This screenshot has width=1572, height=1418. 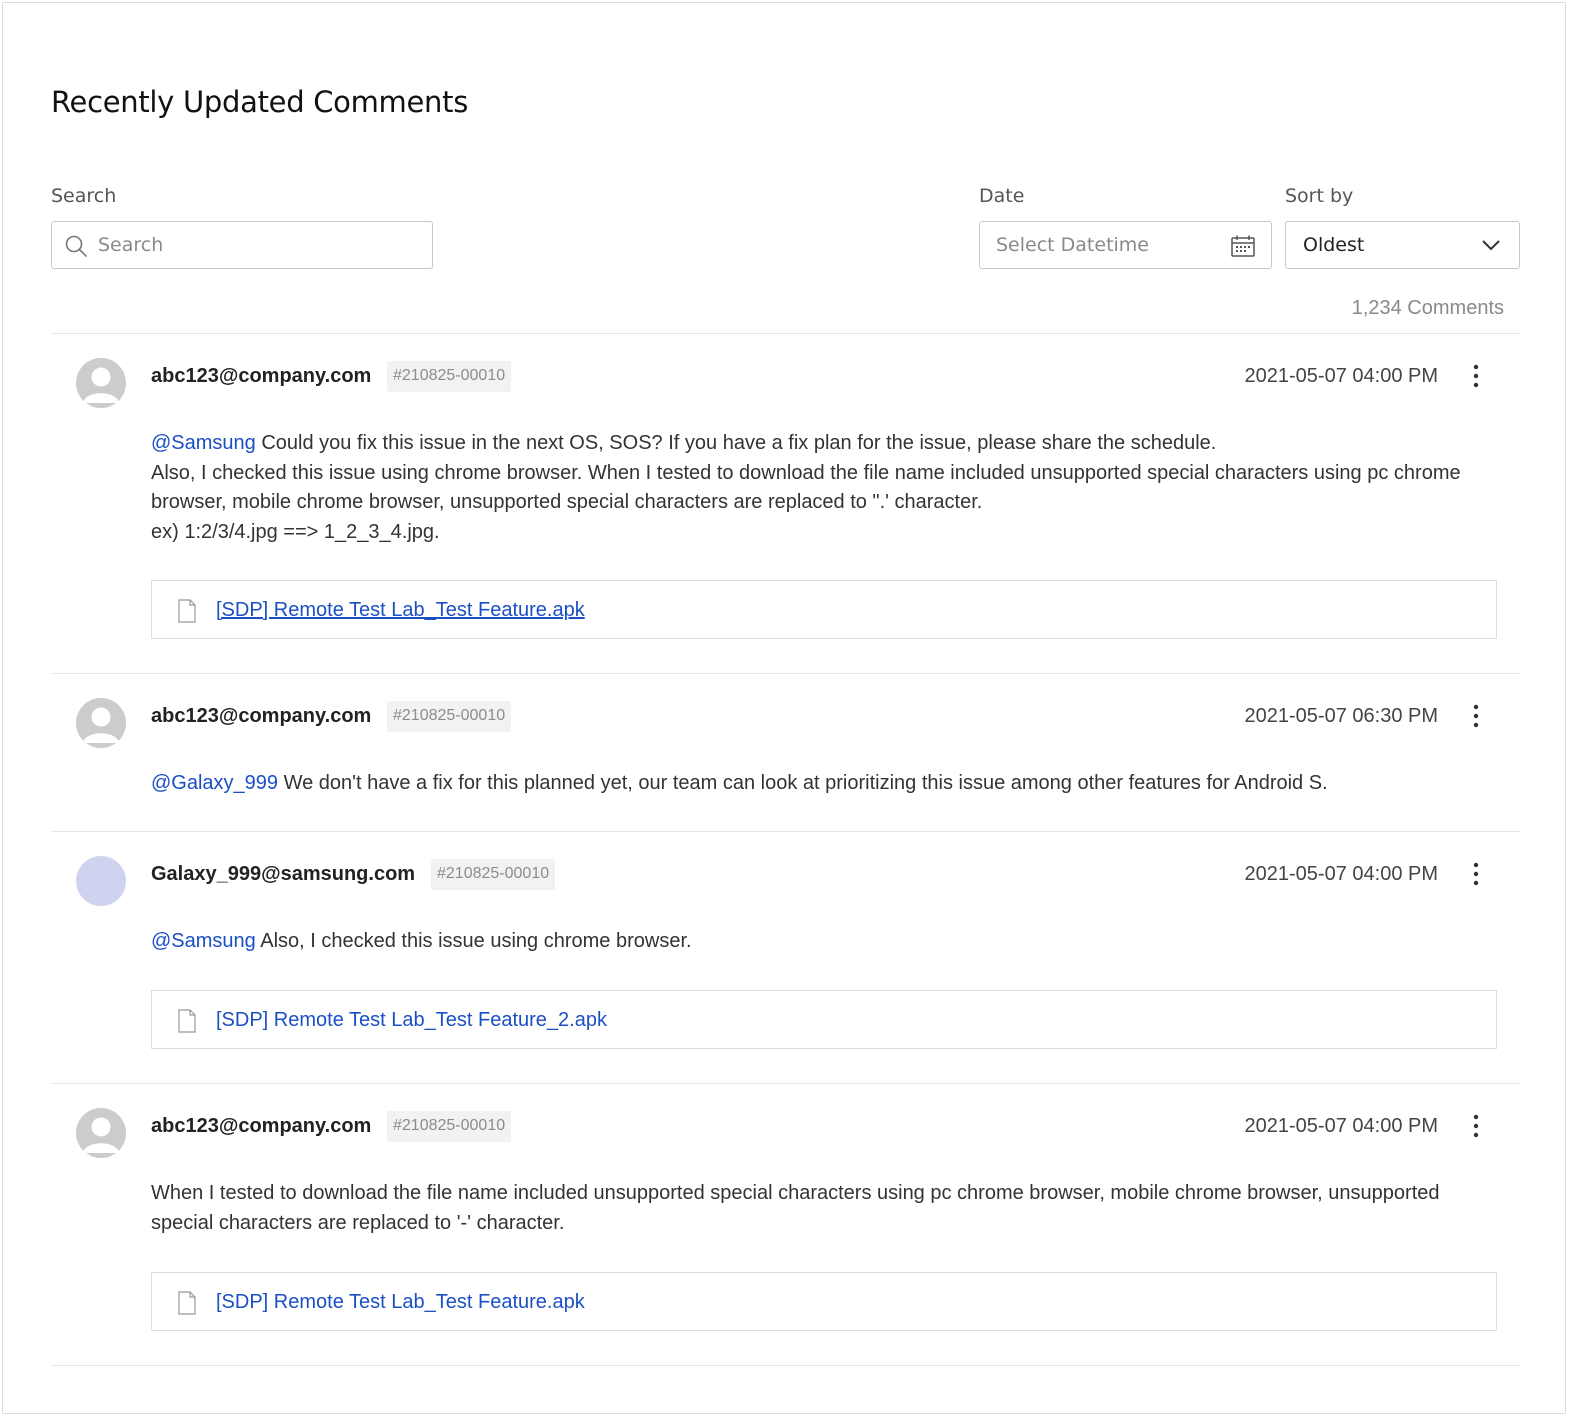 What do you see at coordinates (1341, 716) in the screenshot?
I see `comment-timestamp: 2021-05-07 06:30 PM` at bounding box center [1341, 716].